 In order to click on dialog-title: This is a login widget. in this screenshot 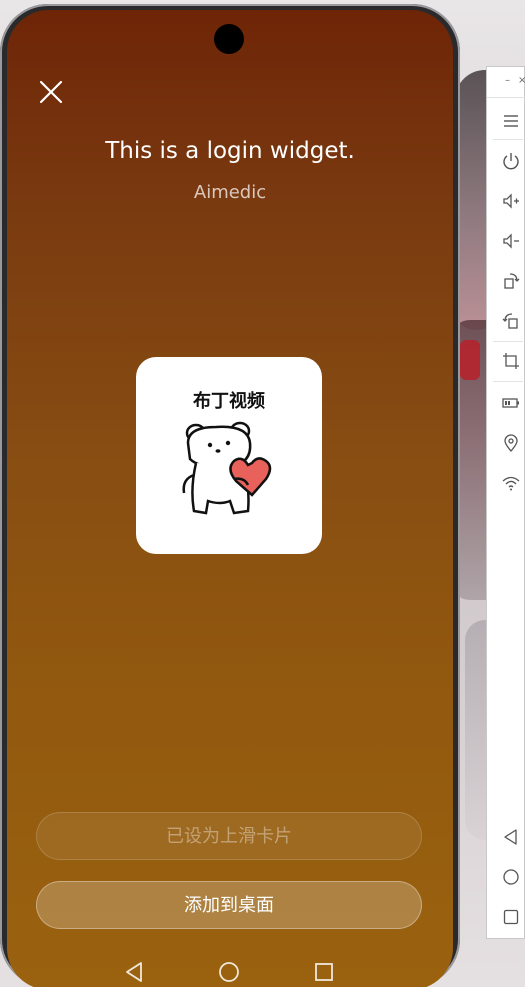, I will do `click(230, 151)`.